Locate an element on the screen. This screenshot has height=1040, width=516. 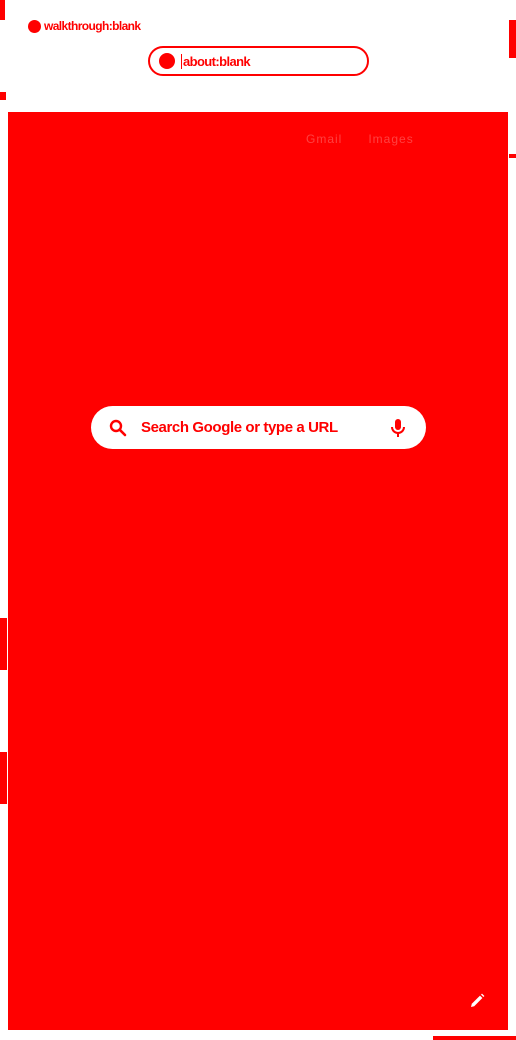
pencil-icon is located at coordinates (477, 1001).